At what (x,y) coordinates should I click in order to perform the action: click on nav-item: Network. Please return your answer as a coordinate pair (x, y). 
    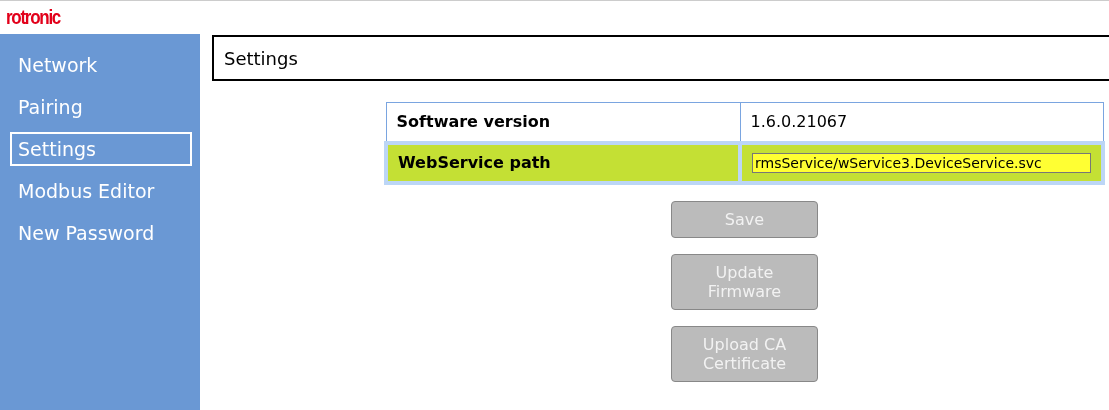
    Looking at the image, I should click on (101, 65).